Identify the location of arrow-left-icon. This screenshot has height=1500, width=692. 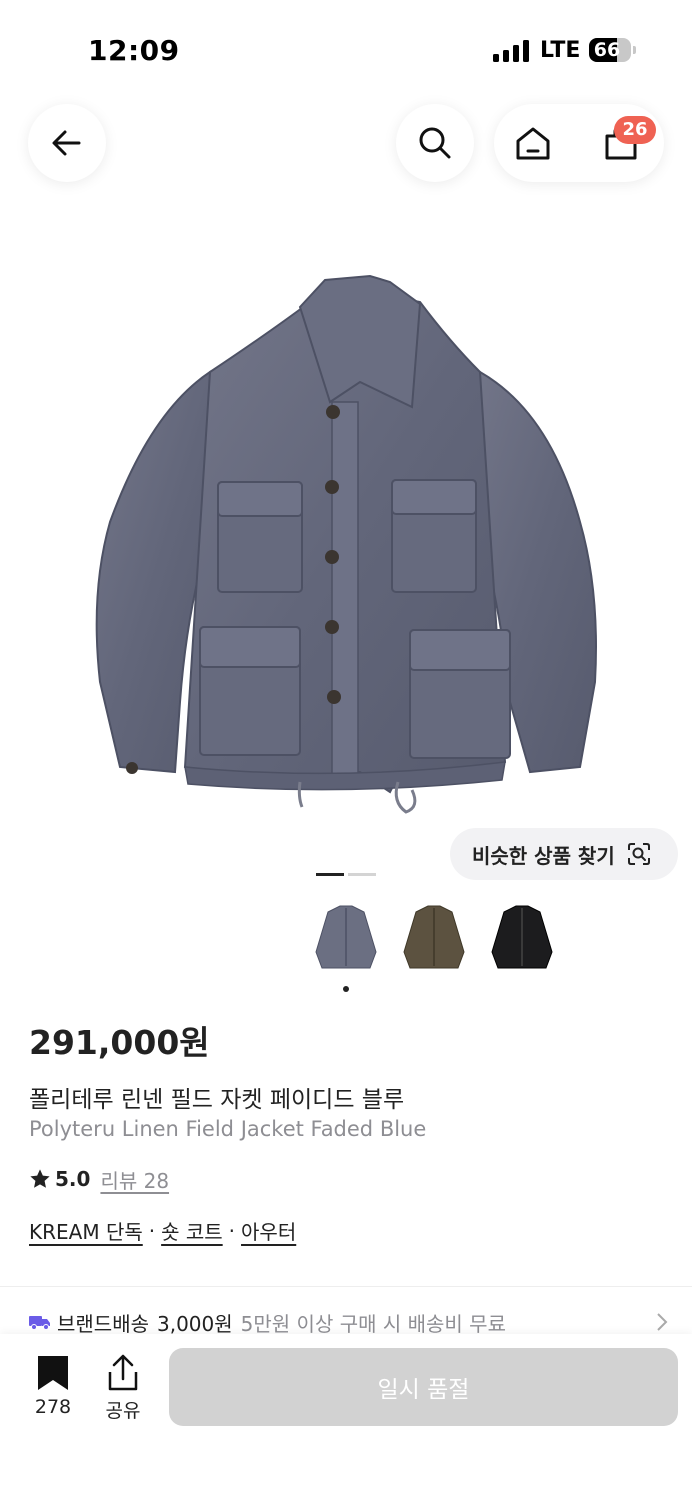
(66, 143).